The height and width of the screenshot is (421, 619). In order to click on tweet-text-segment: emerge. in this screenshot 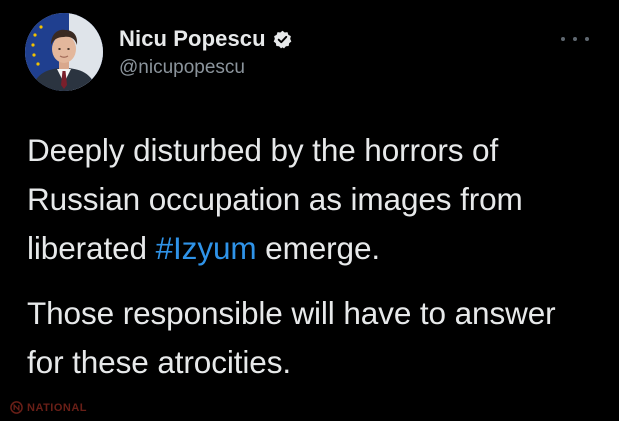, I will do `click(318, 248)`.